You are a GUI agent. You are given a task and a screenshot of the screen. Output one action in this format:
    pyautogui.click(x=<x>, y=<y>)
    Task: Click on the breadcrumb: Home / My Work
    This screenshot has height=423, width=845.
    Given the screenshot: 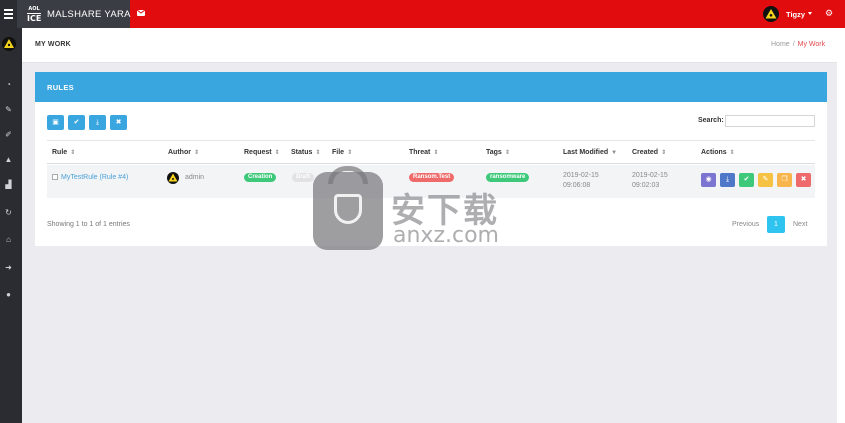 What is the action you would take?
    pyautogui.click(x=798, y=44)
    